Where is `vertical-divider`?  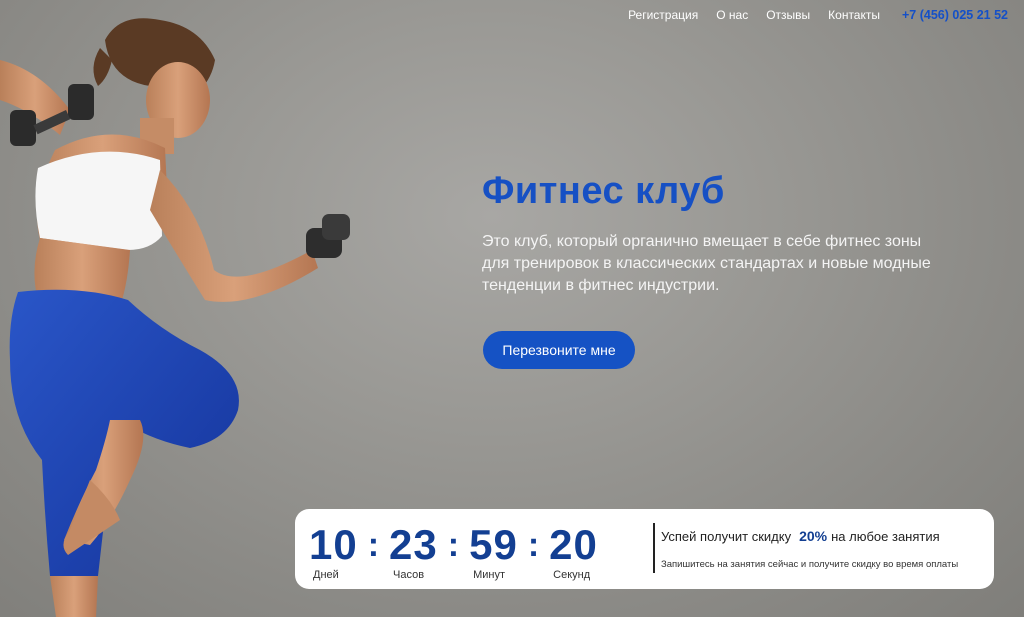
vertical-divider is located at coordinates (654, 548).